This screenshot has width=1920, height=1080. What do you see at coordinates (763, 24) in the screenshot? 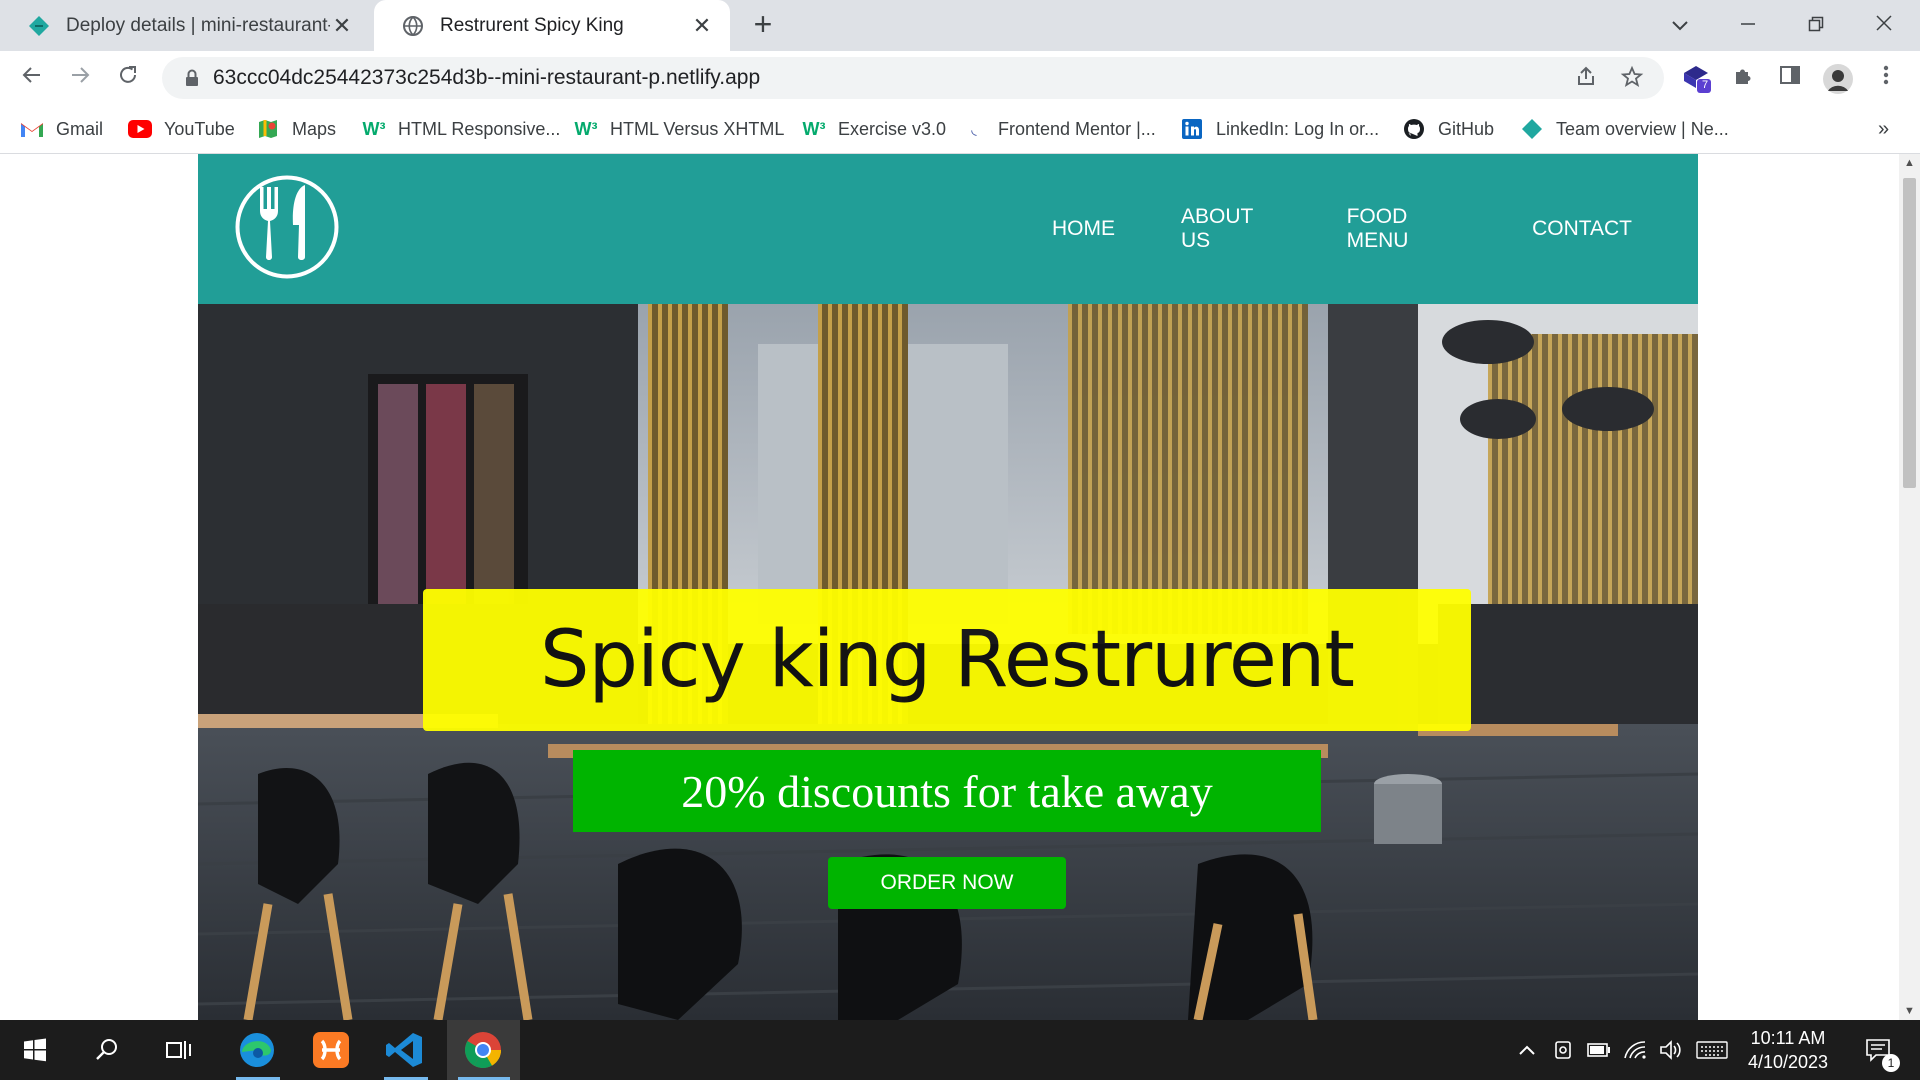
I see `new-tab-icon: +` at bounding box center [763, 24].